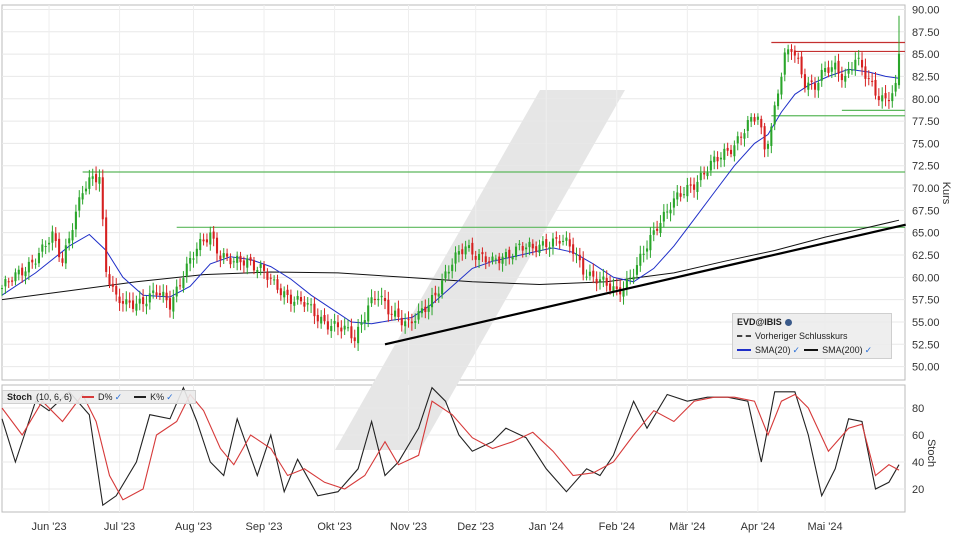  Describe the element at coordinates (170, 397) in the screenshot. I see `k-check-icon: ✓` at that location.